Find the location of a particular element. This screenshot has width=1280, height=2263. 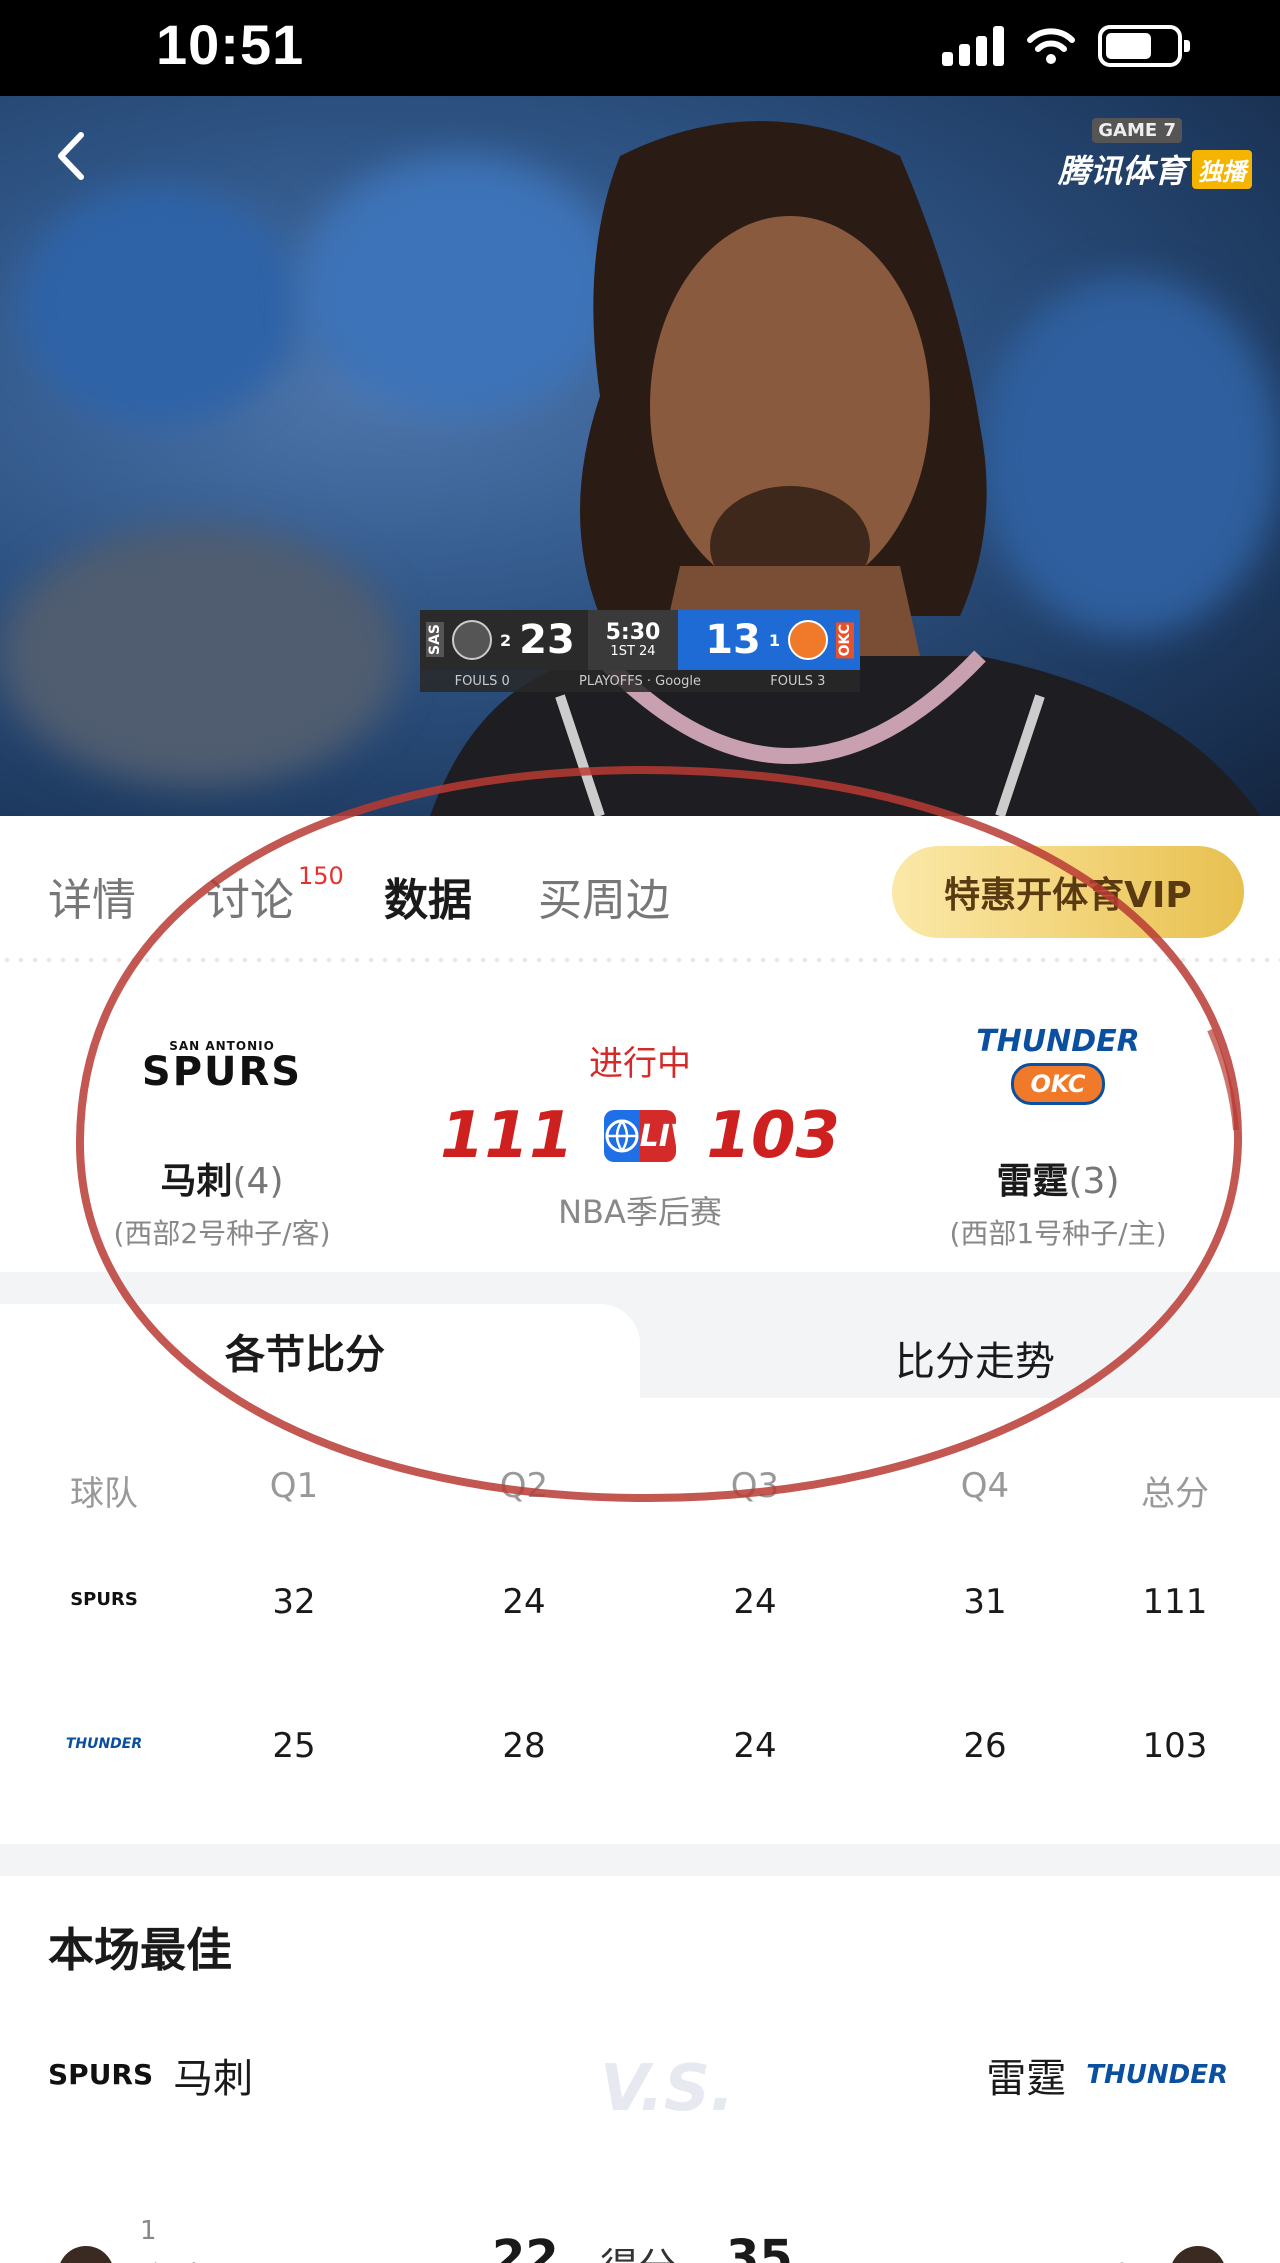

scorebug-home: 13 1 OKC is located at coordinates (769, 640).